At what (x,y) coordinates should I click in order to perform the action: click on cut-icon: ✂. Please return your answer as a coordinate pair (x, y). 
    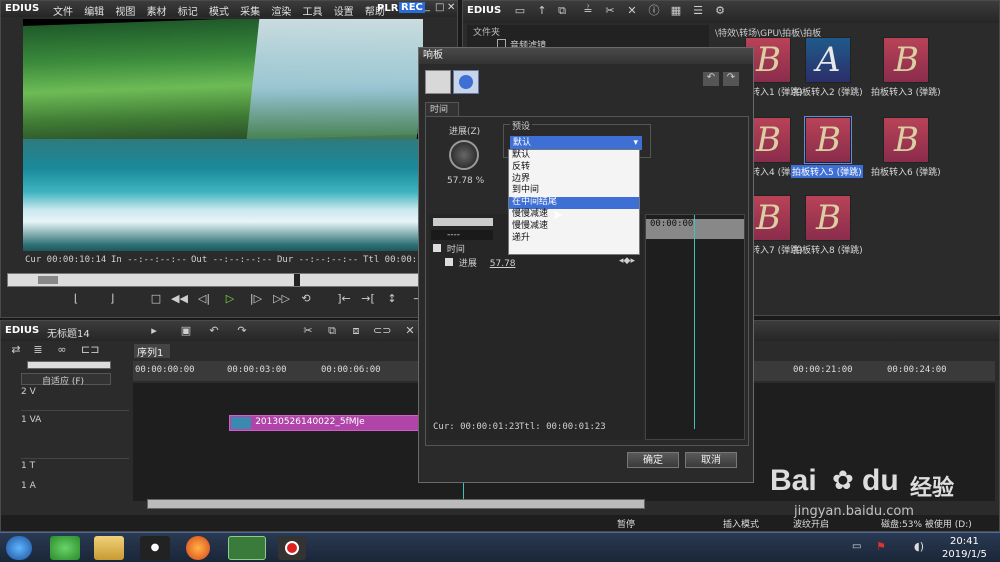
    Looking at the image, I should click on (610, 11).